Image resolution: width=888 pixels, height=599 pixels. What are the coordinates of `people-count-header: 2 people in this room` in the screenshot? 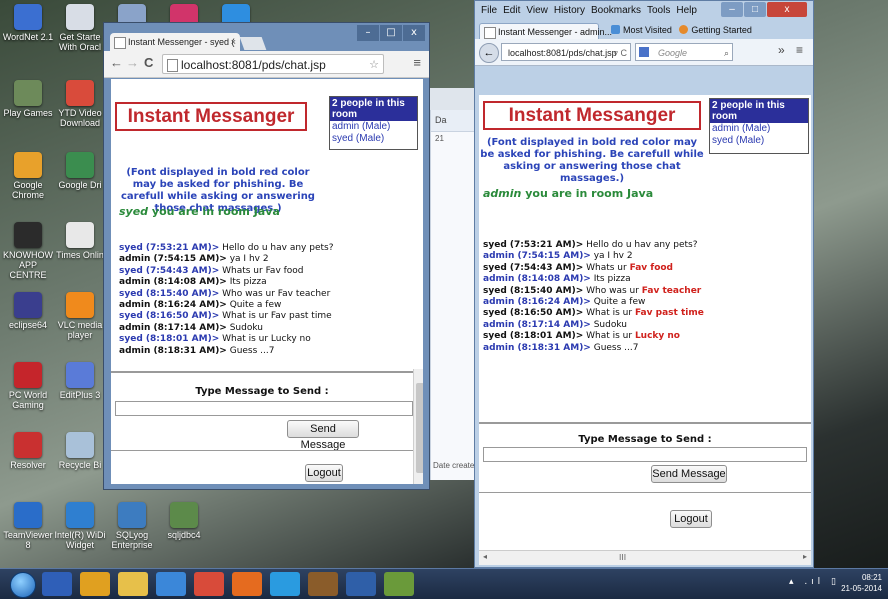 It's located at (373, 109).